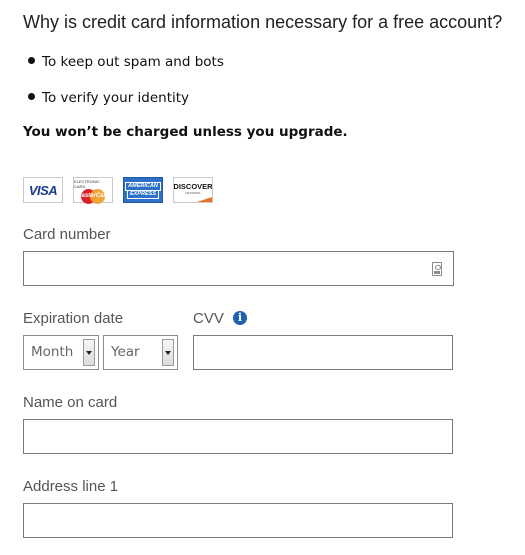  What do you see at coordinates (143, 186) in the screenshot?
I see `amex-line1: AMERICAN` at bounding box center [143, 186].